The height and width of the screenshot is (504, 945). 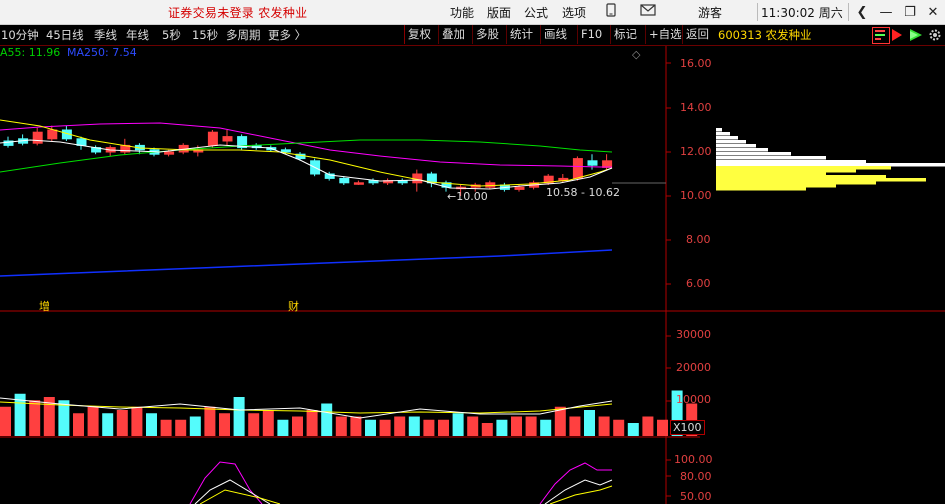 What do you see at coordinates (698, 239) in the screenshot?
I see `price-tick: 8.00` at bounding box center [698, 239].